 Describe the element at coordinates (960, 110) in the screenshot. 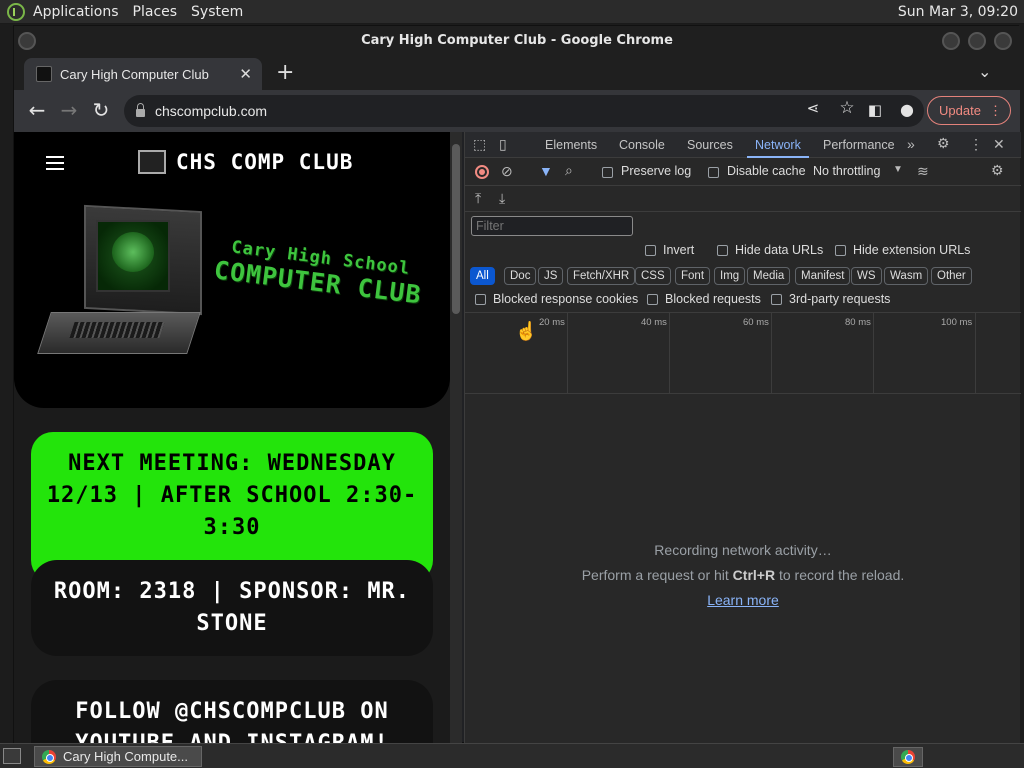

I see `update-label: Update` at that location.